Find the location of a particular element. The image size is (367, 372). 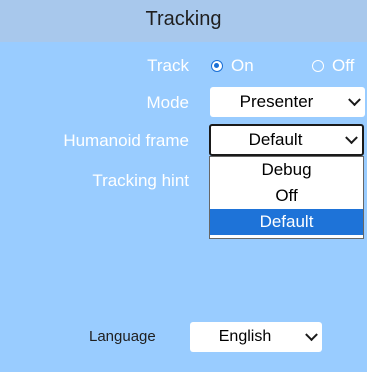

track-off-label: Off is located at coordinates (343, 65).